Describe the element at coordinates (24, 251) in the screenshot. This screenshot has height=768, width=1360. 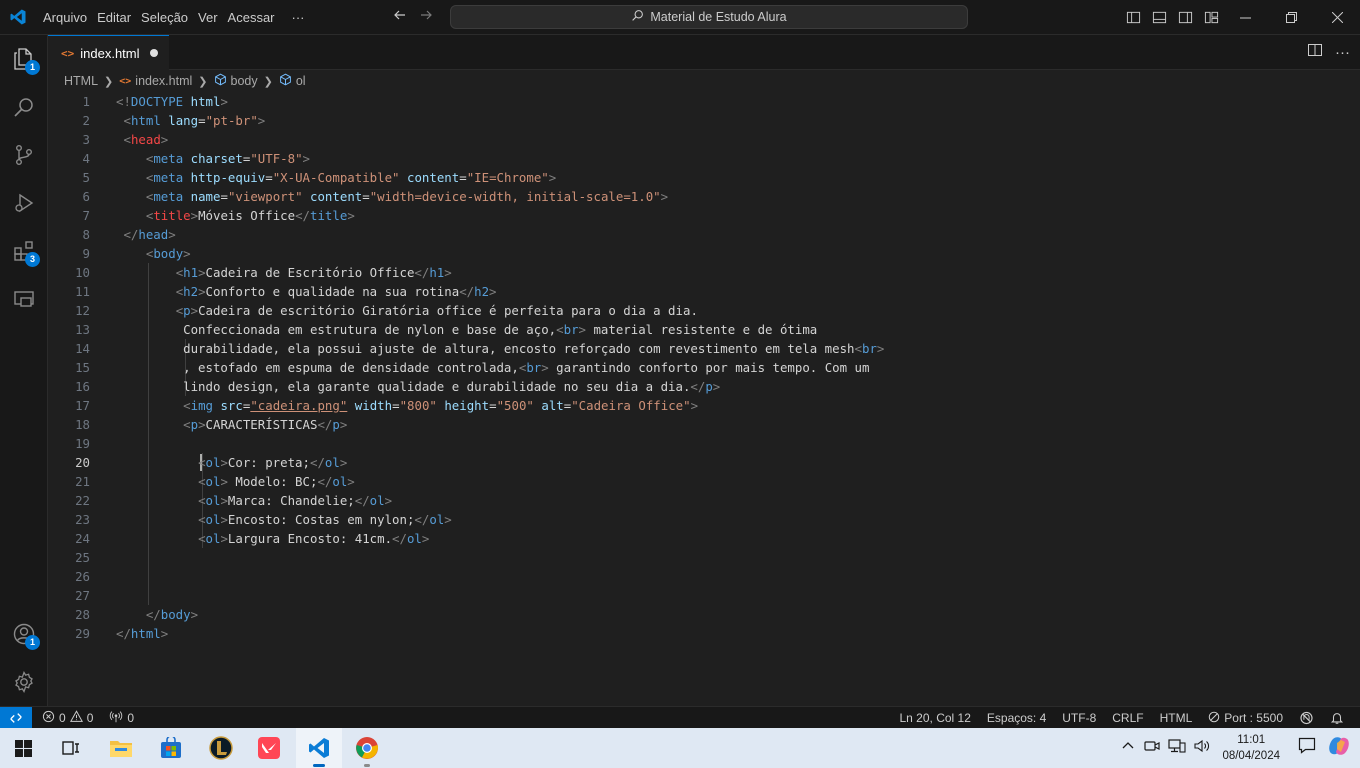
I see `extensions-icon: 3` at that location.